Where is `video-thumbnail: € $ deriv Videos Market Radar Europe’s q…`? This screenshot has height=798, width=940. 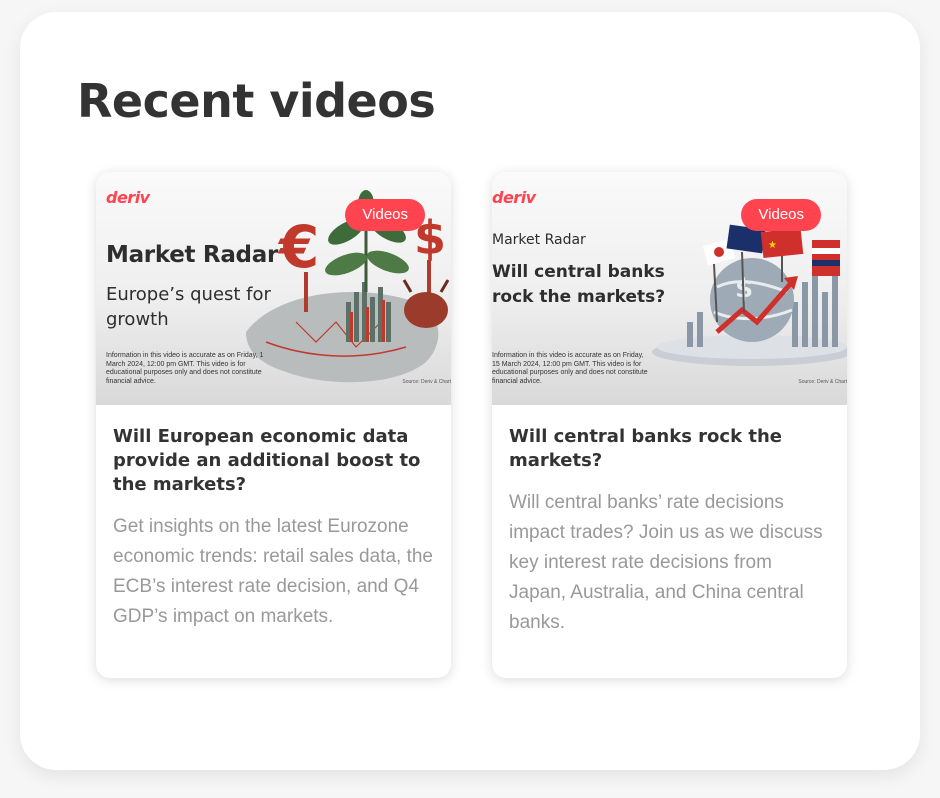
video-thumbnail: € $ deriv Videos Market Radar Europe’s q… is located at coordinates (273, 288).